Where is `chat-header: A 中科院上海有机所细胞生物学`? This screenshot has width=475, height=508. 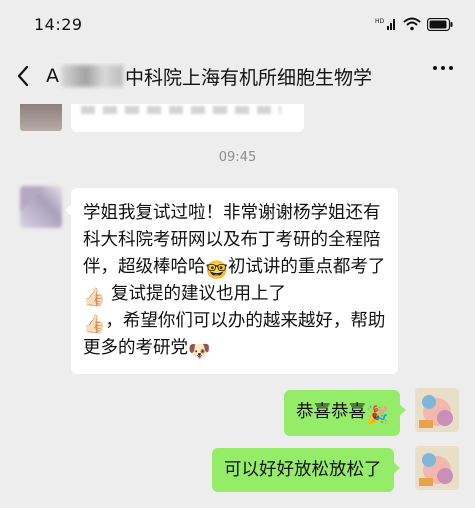
chat-header: A 中科院上海有机所细胞生物学 is located at coordinates (237, 76).